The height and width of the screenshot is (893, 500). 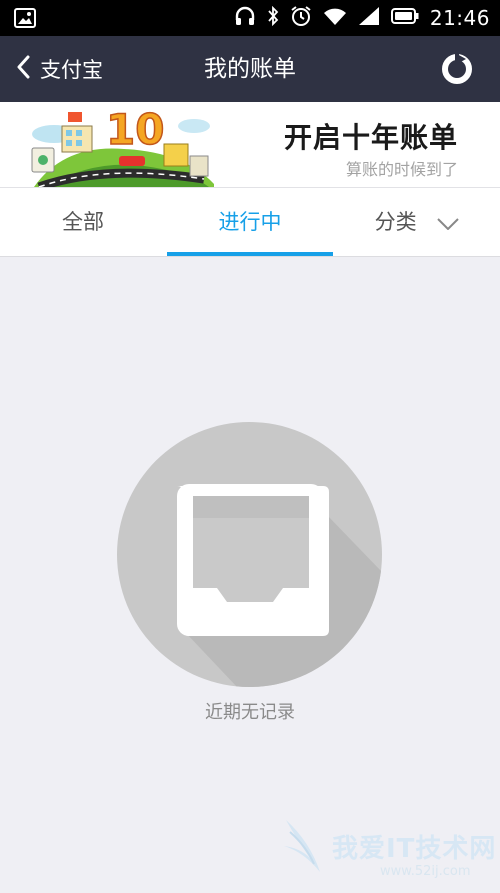 I want to click on clock-time: 21:46, so click(x=459, y=18).